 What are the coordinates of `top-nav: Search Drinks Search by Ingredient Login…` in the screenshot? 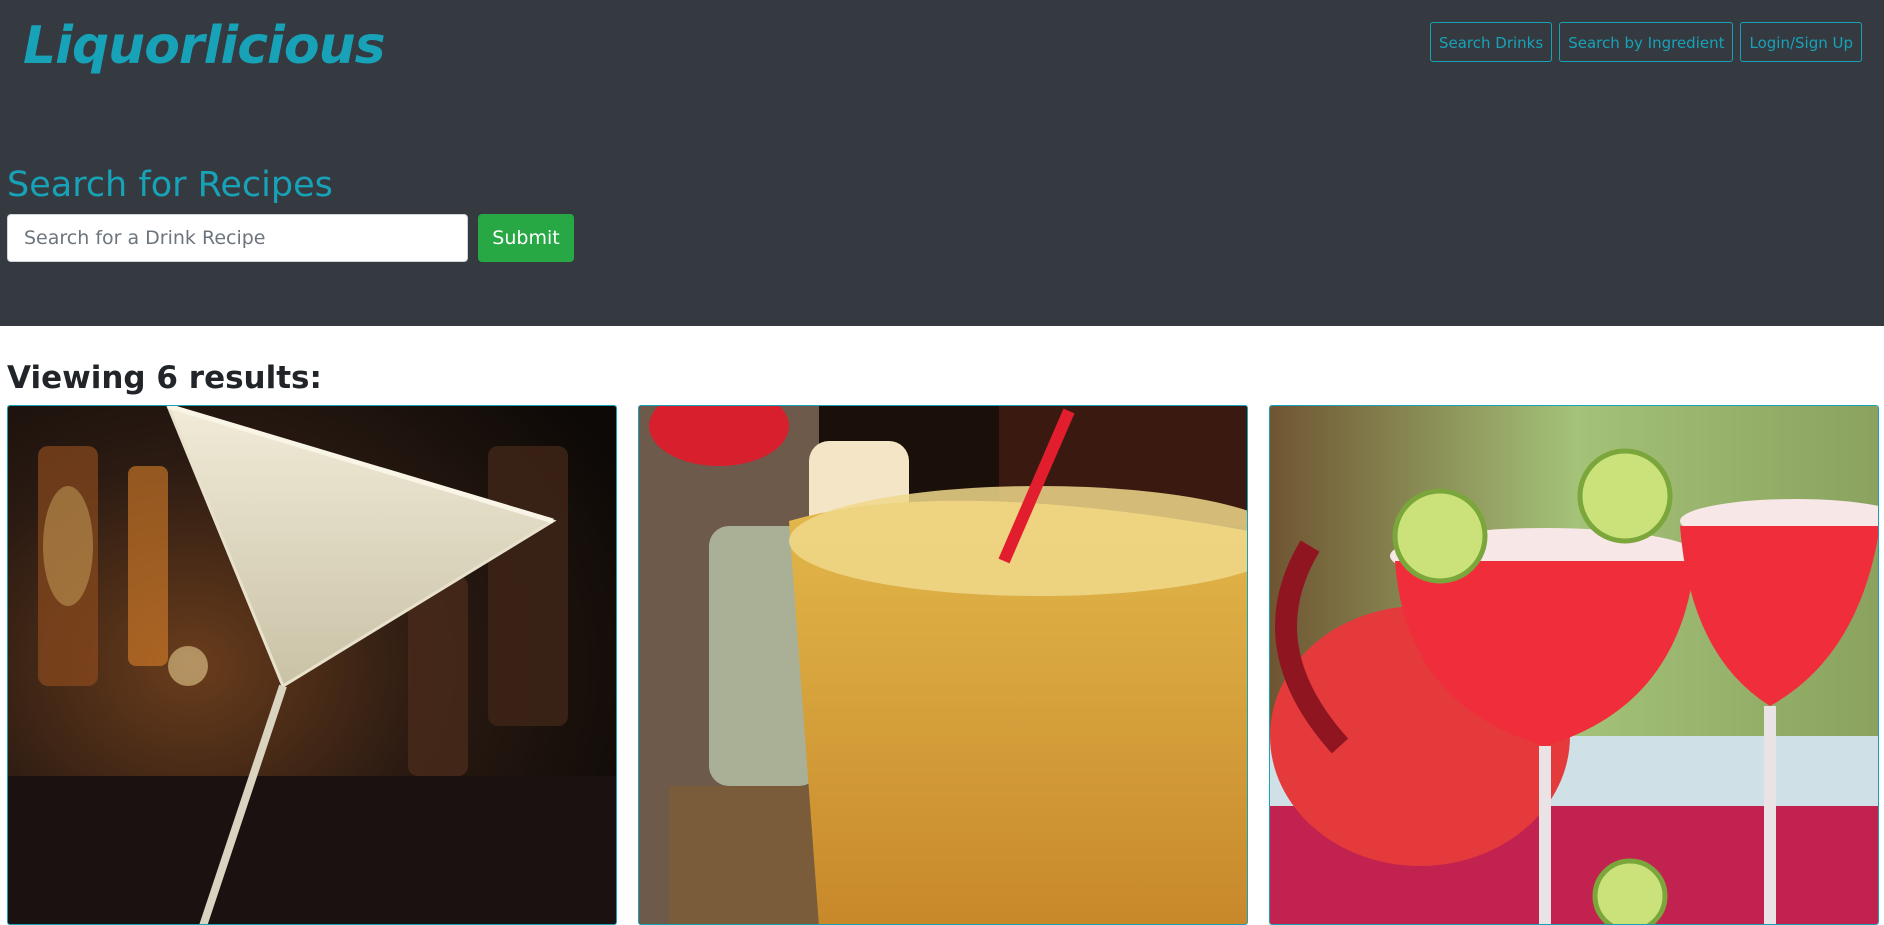 It's located at (1645, 42).